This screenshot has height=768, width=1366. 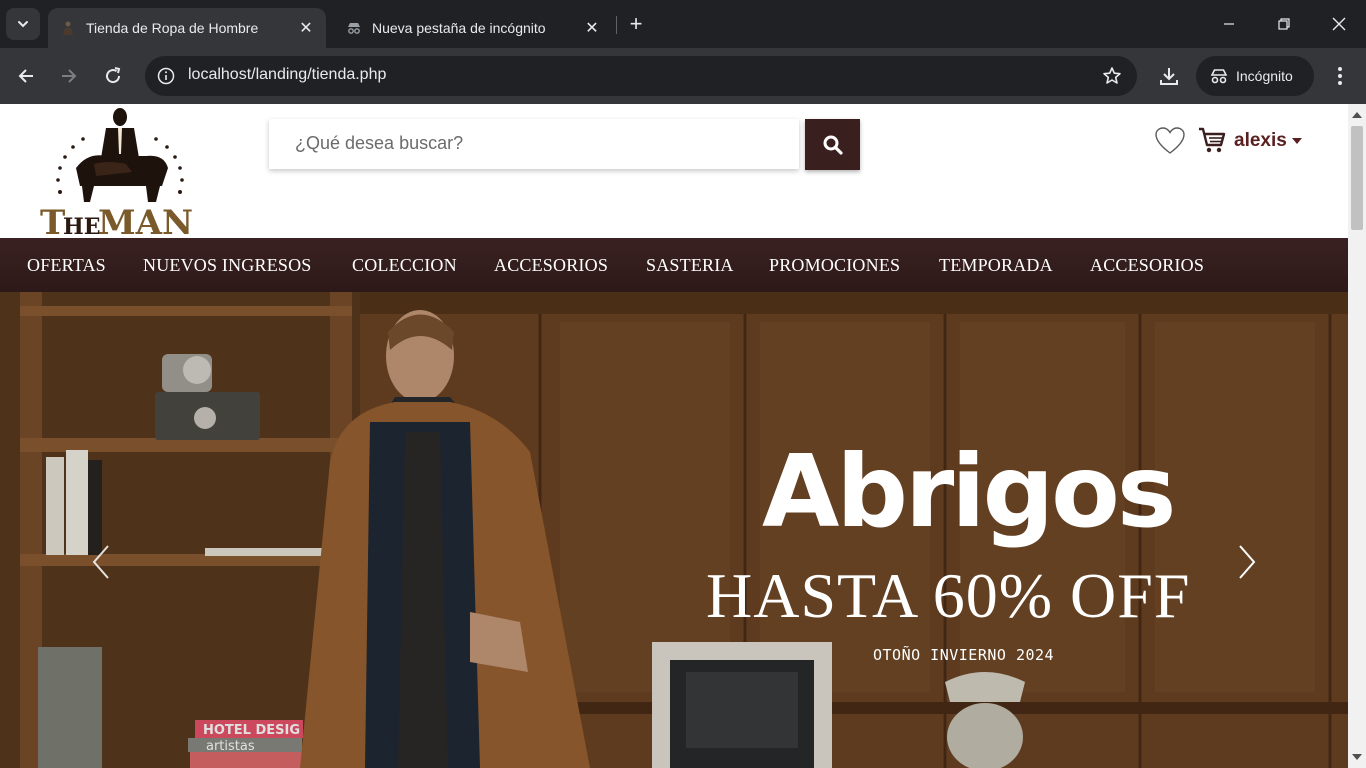 I want to click on download-icon, so click(x=1169, y=76).